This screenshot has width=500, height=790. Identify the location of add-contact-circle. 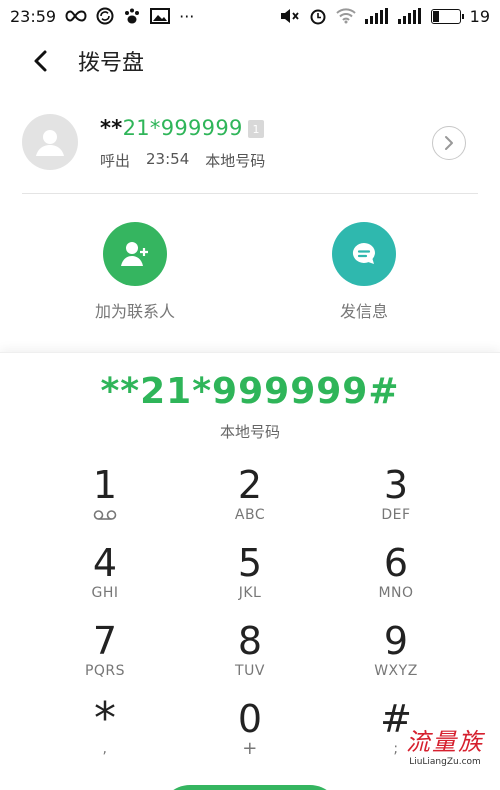
(135, 254).